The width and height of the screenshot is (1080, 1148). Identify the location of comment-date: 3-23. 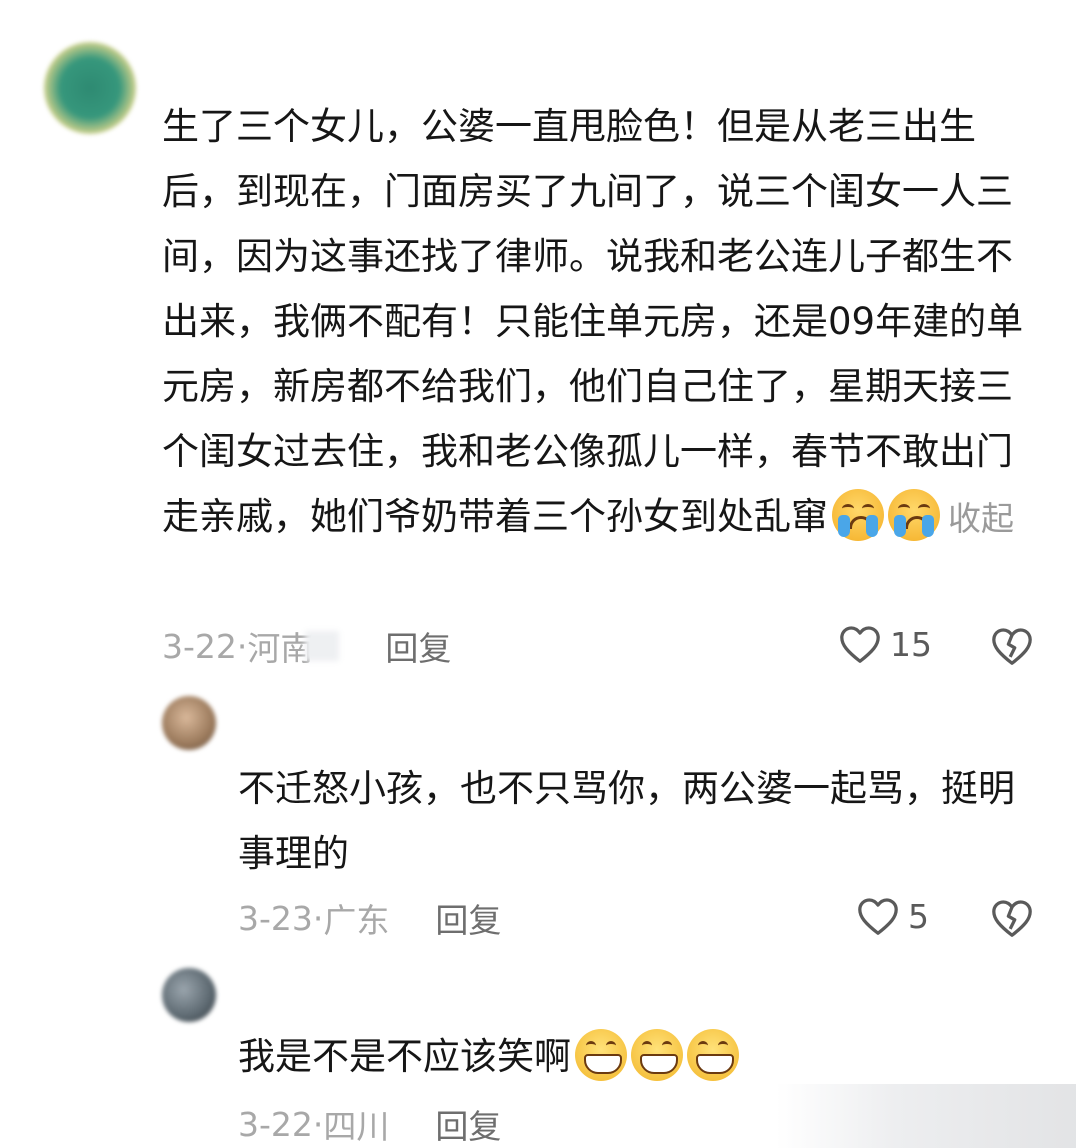
(275, 918).